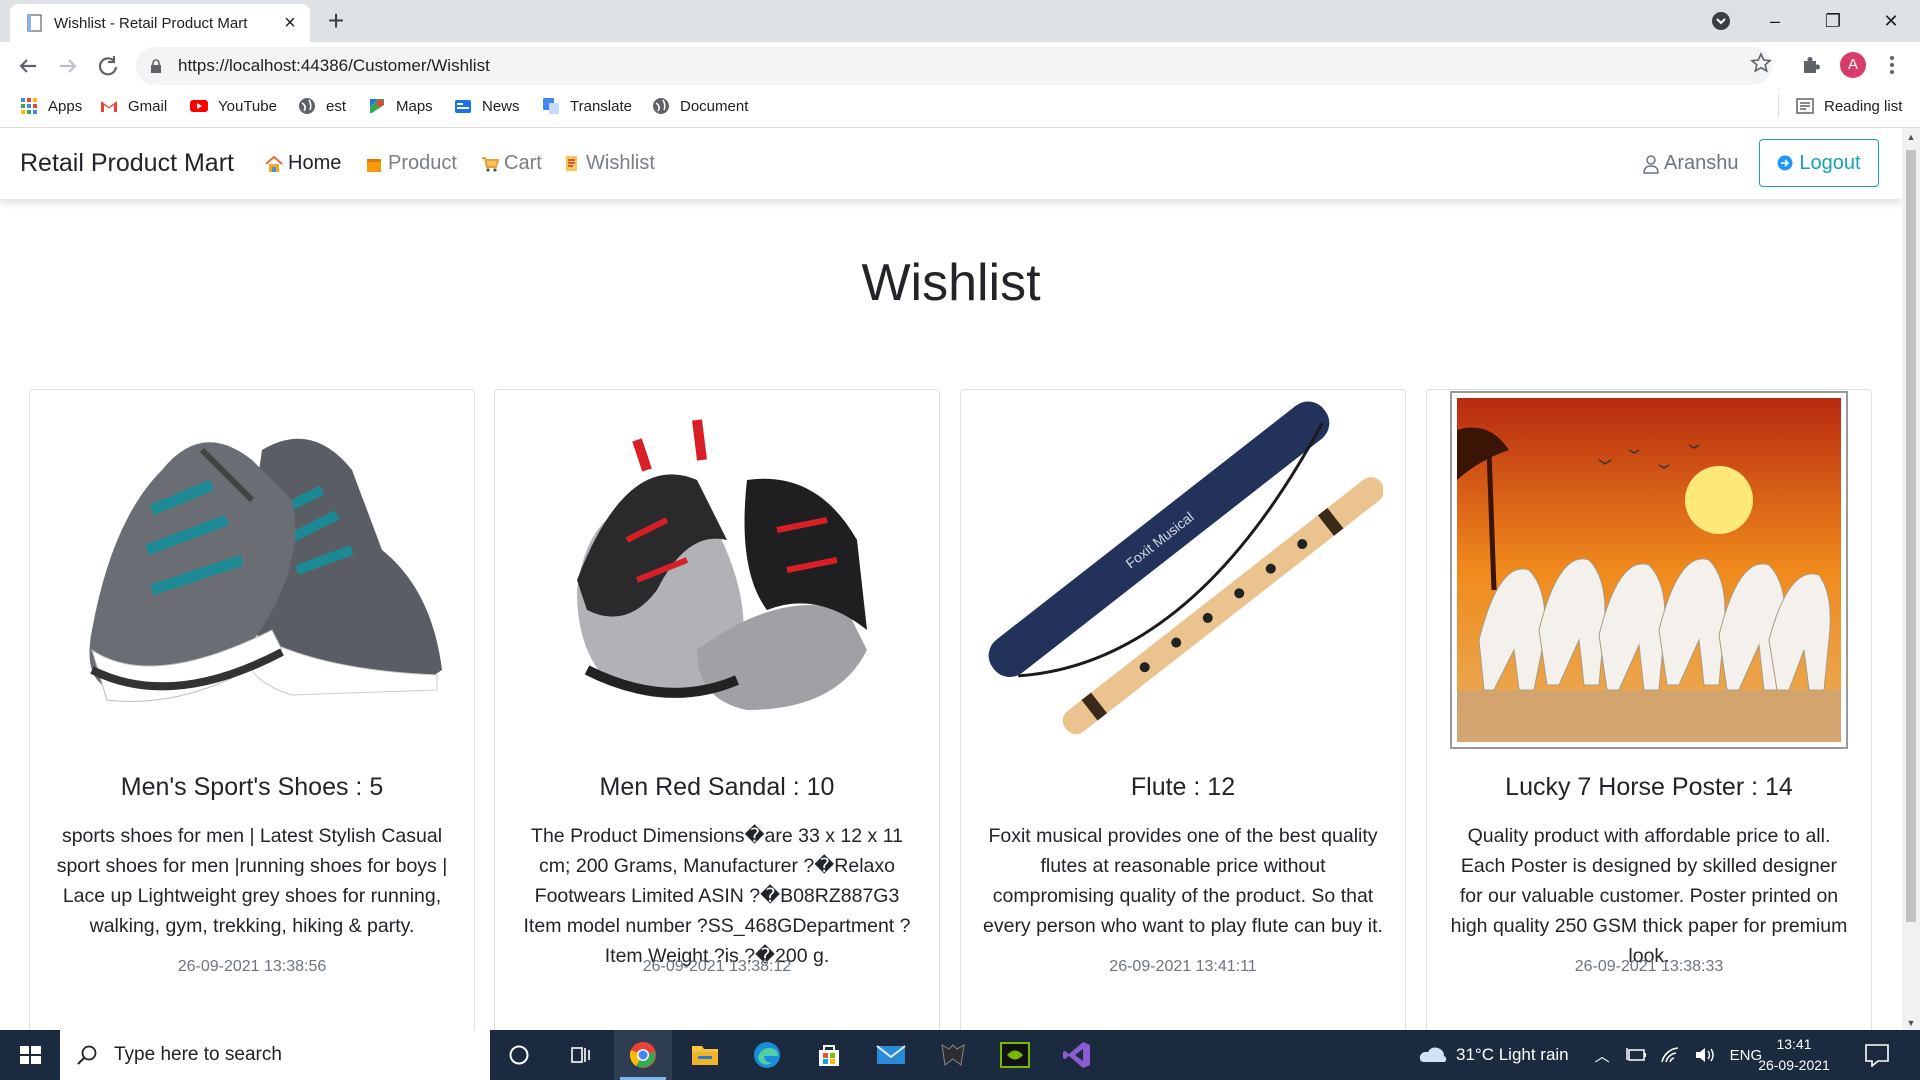 Image resolution: width=1920 pixels, height=1080 pixels. Describe the element at coordinates (487, 106) in the screenshot. I see `bookmark-news: News` at that location.